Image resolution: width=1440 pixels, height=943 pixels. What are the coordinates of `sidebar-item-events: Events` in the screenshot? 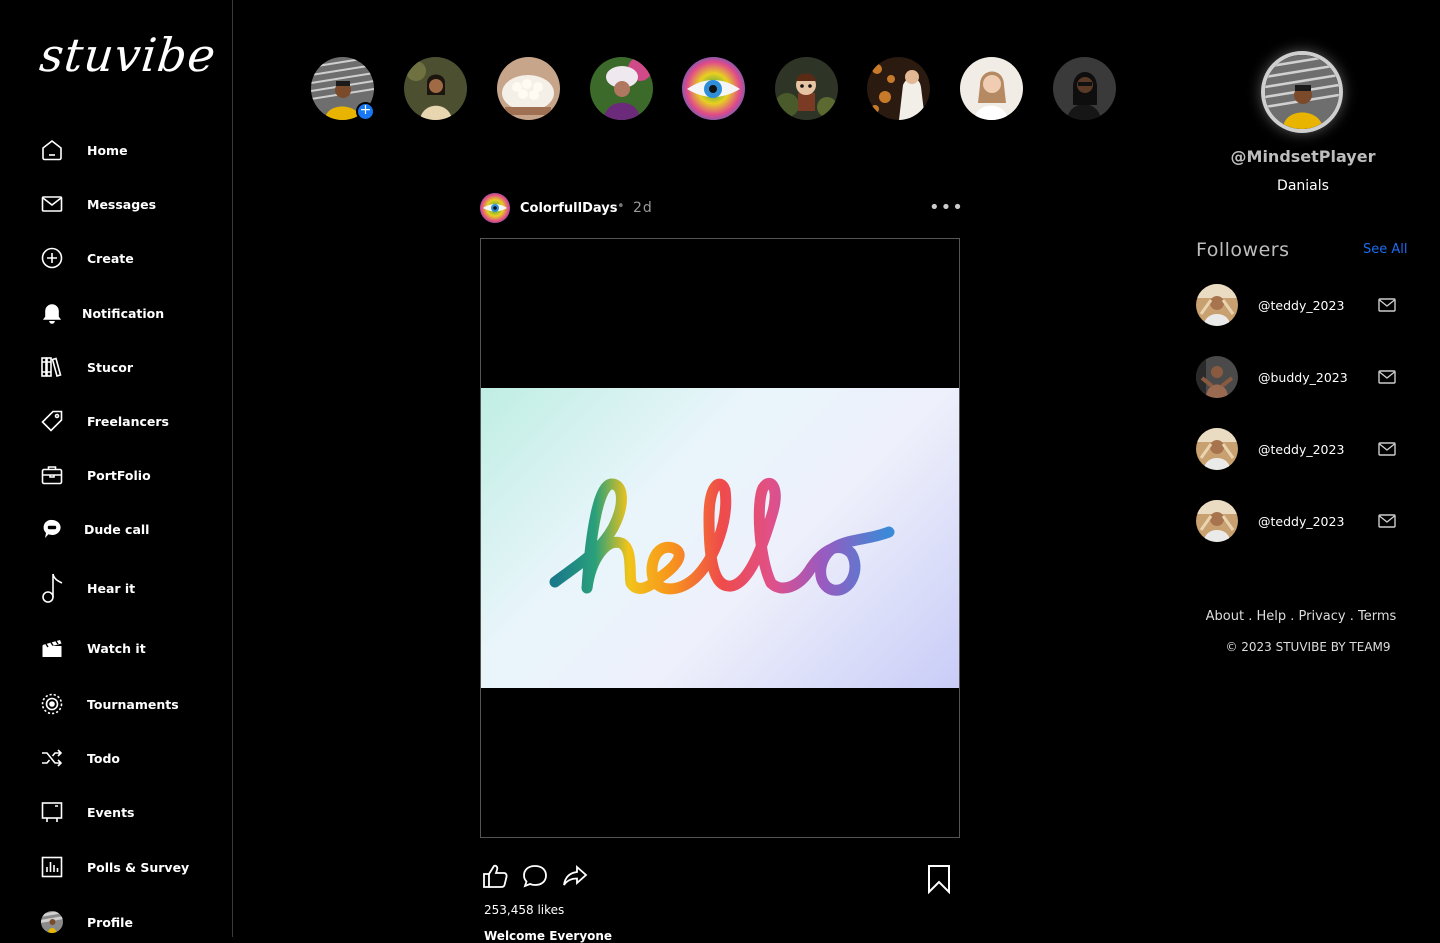 It's located at (87, 812).